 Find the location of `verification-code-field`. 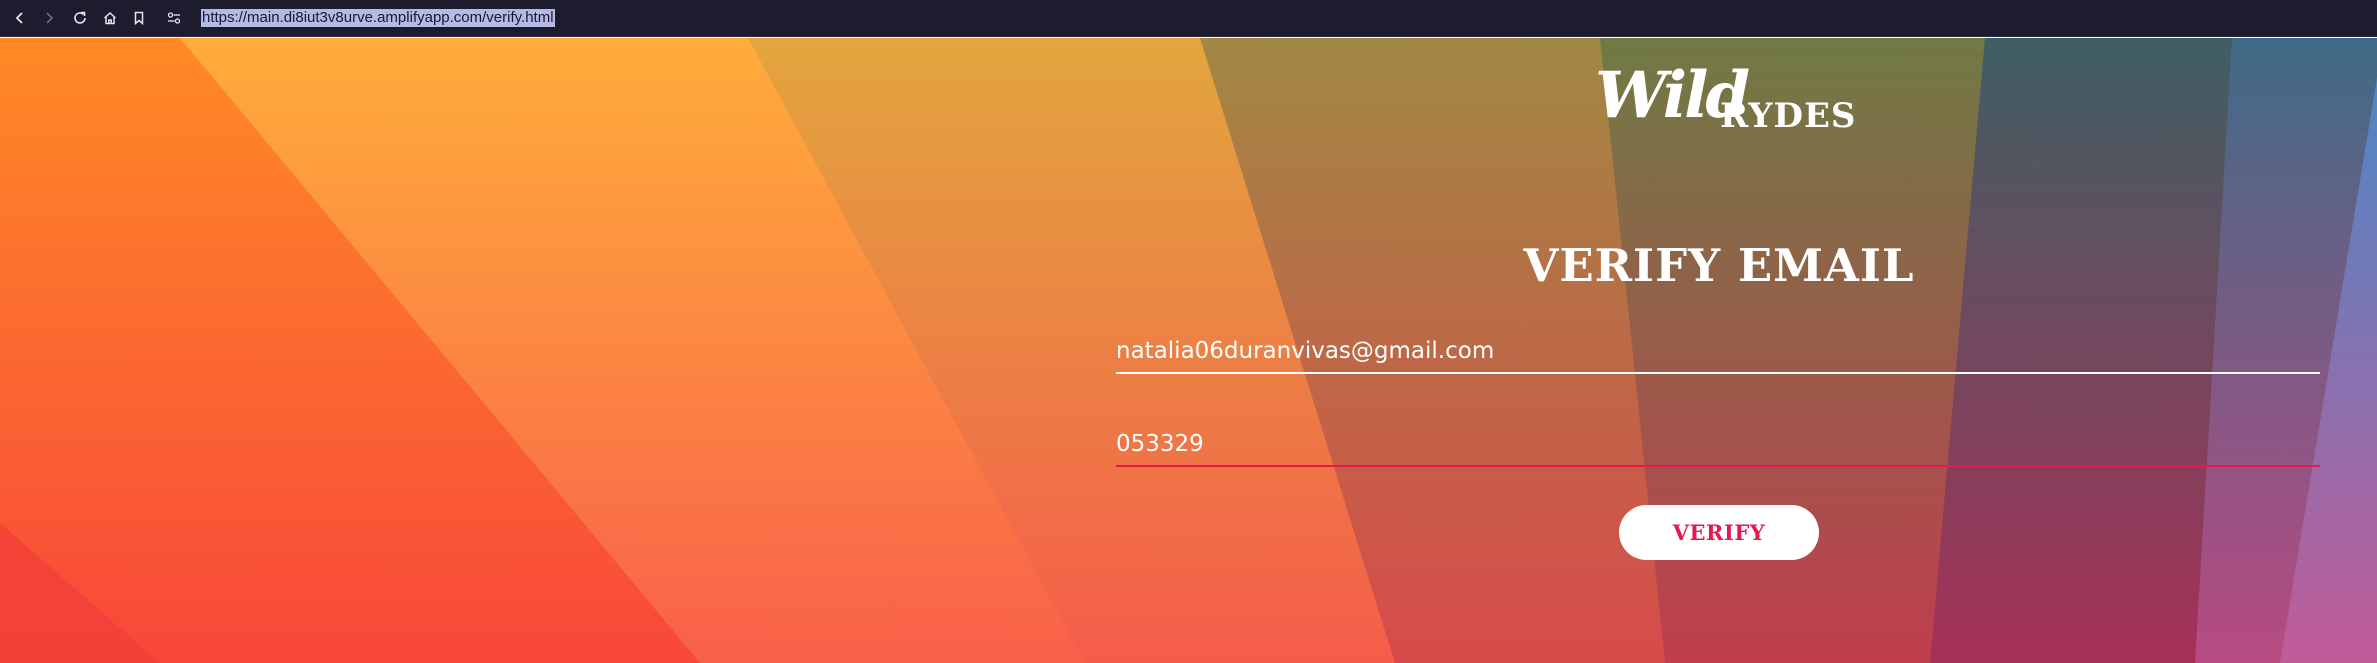

verification-code-field is located at coordinates (1718, 445).